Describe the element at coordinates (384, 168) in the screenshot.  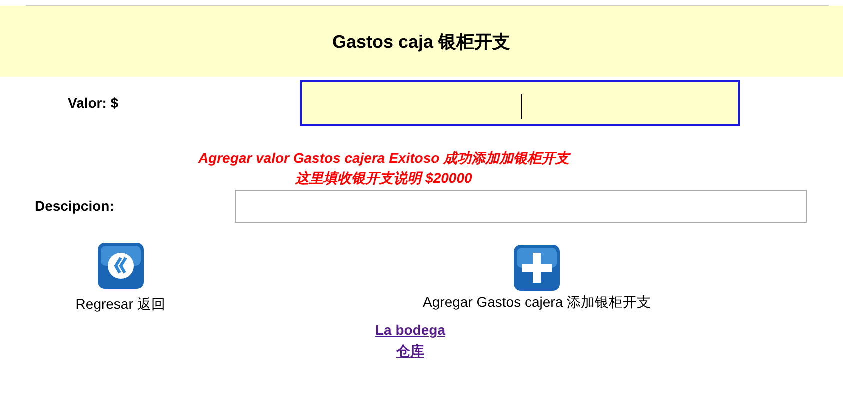
I see `success-message: Agregar valor Gastos cajera Exitoso 成功添加加银柜开支 这里填收银开支说明 $20000` at that location.